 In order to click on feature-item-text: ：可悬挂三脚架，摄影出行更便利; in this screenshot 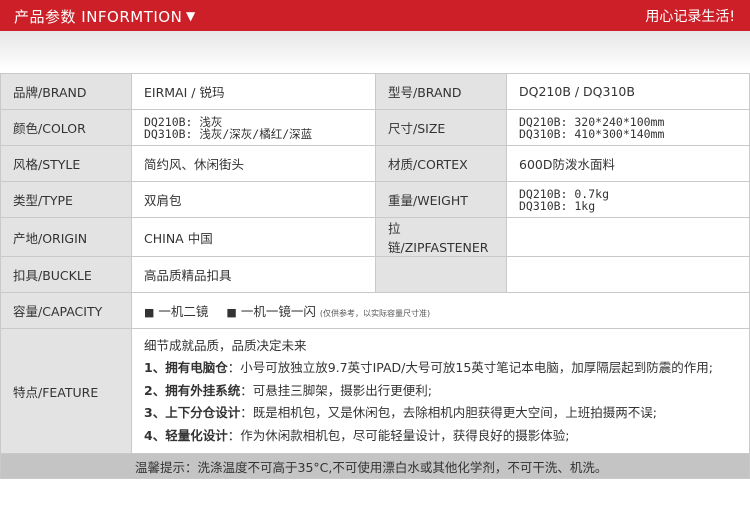, I will do `click(336, 390)`.